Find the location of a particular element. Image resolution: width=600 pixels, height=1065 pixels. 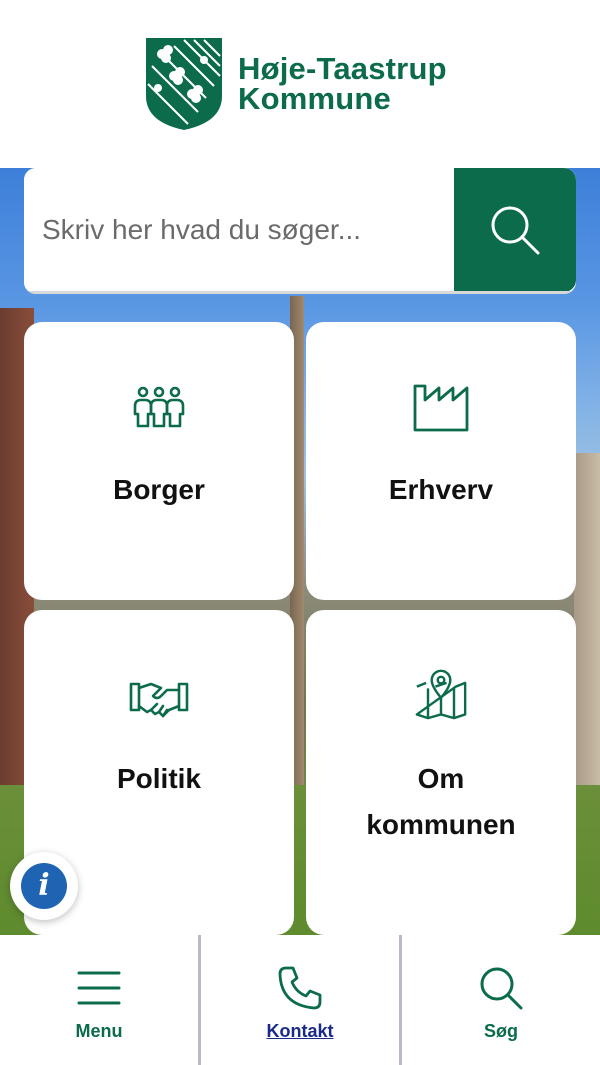

info-icon: i is located at coordinates (44, 886).